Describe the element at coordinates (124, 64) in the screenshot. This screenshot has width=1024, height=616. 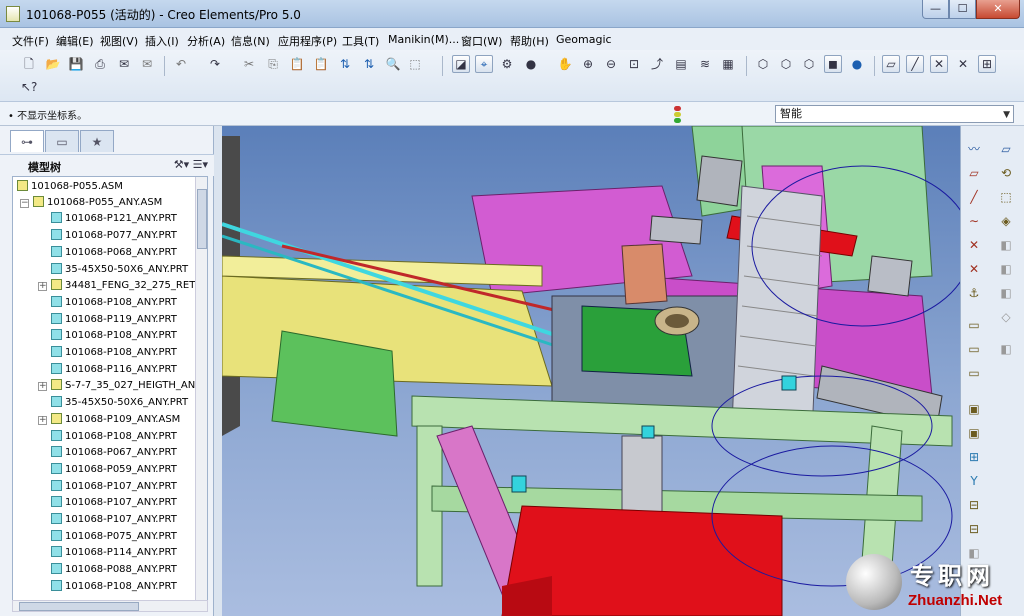
I see `email-icon: ✉` at that location.